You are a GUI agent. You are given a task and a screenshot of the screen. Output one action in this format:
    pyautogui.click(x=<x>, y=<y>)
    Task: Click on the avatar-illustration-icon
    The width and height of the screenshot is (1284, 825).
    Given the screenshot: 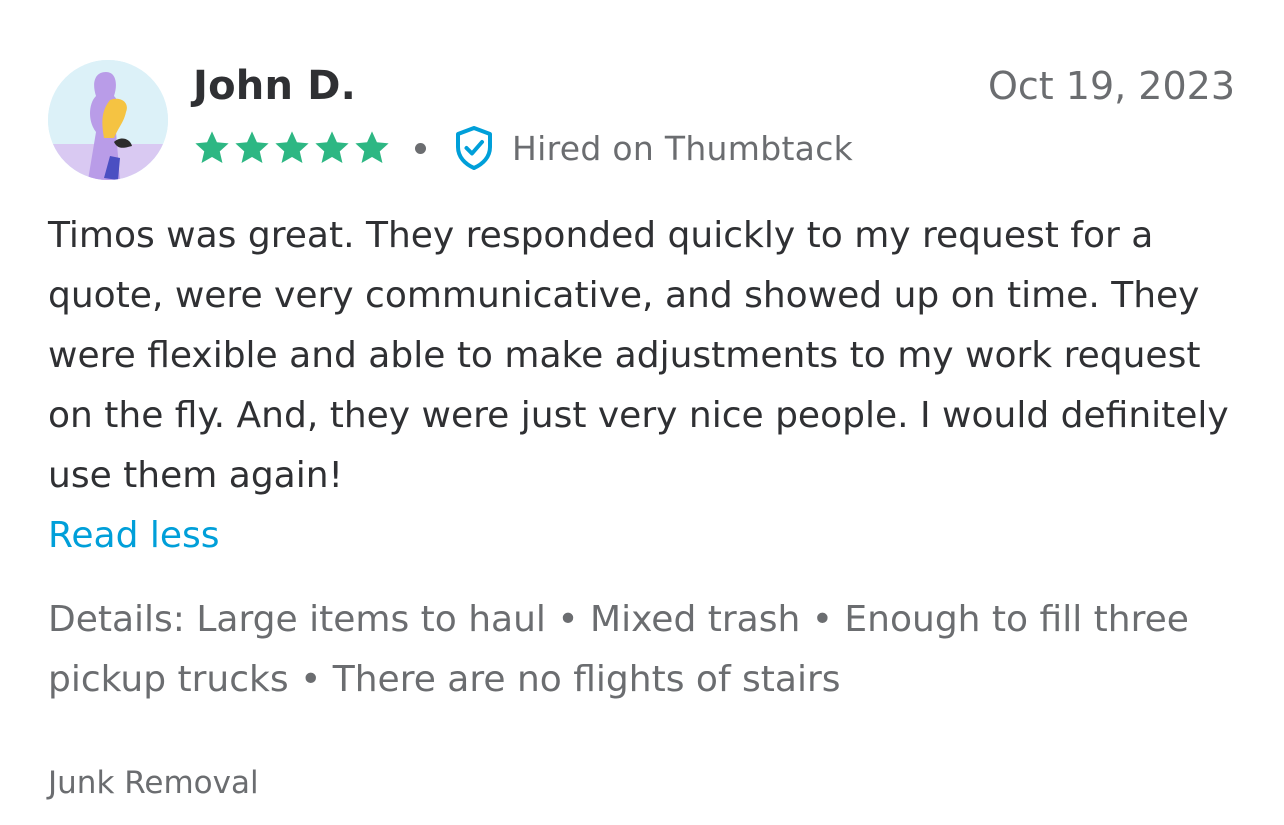 What is the action you would take?
    pyautogui.click(x=108, y=120)
    